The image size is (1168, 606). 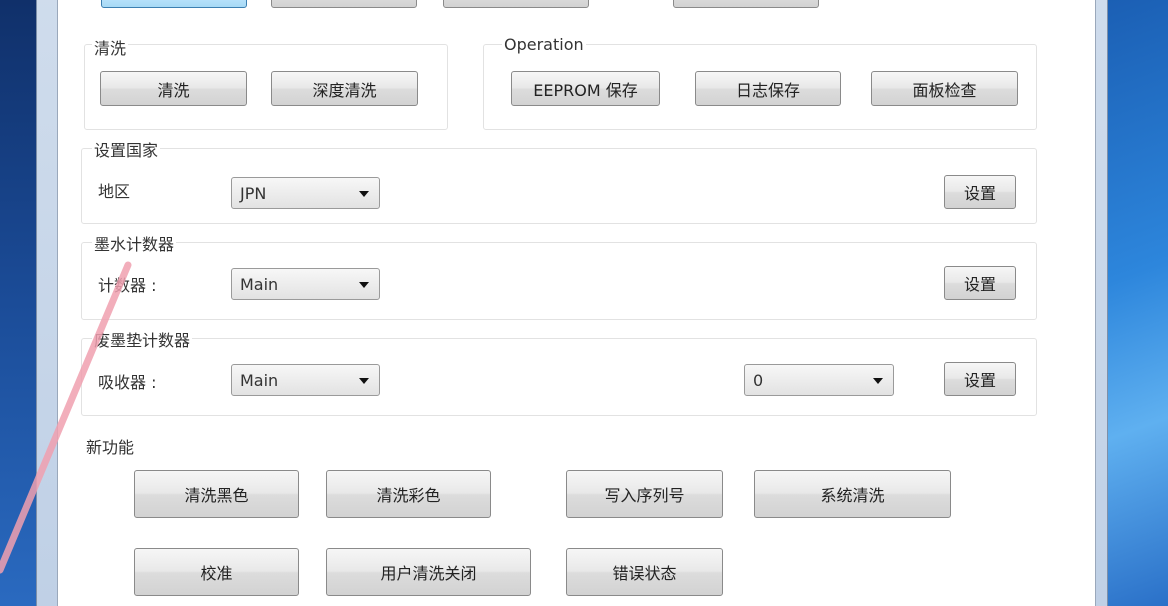 I want to click on pointer-stroke, so click(x=66, y=417).